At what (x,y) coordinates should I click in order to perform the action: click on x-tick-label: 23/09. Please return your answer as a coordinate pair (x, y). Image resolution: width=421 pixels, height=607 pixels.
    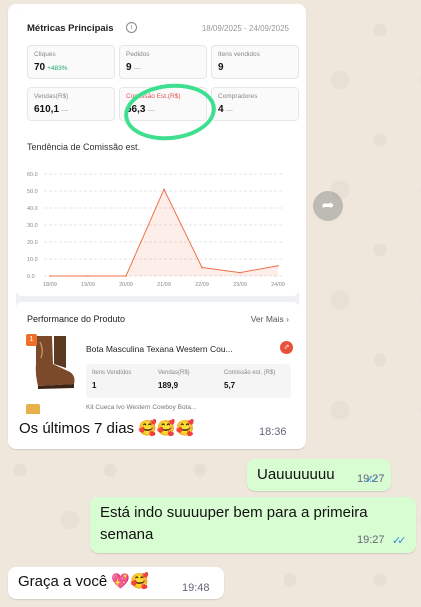
    Looking at the image, I should click on (240, 285).